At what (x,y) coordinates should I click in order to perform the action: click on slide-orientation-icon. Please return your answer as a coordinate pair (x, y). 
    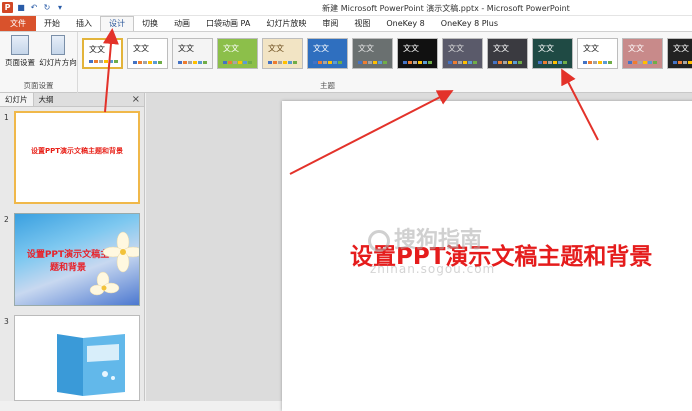
    Looking at the image, I should click on (58, 45).